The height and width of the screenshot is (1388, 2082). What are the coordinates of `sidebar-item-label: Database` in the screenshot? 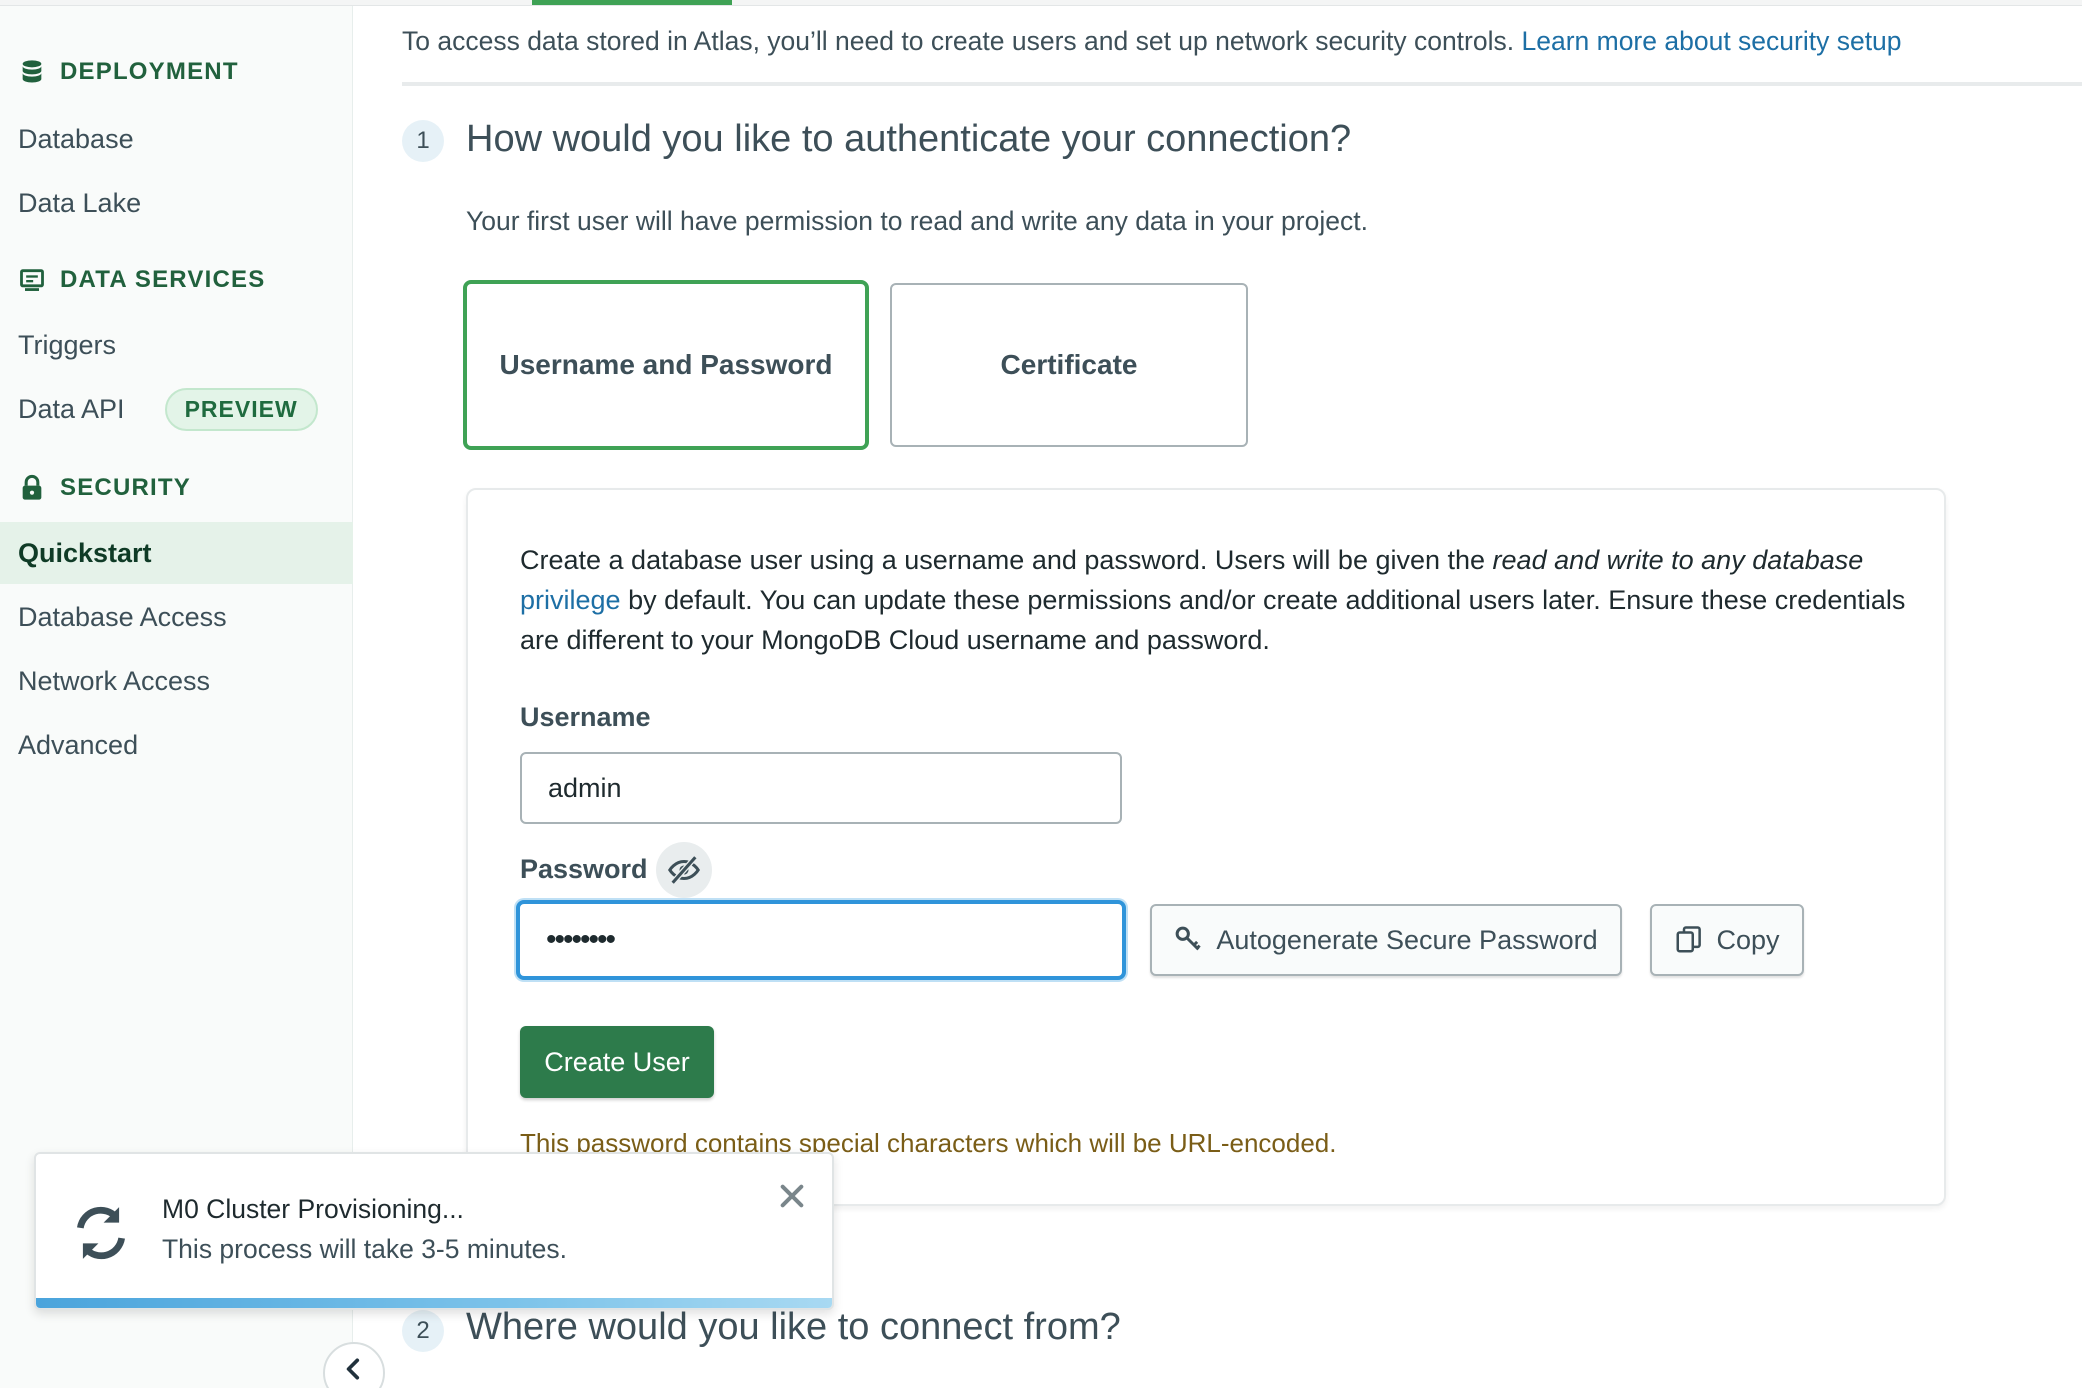 It's located at (76, 138).